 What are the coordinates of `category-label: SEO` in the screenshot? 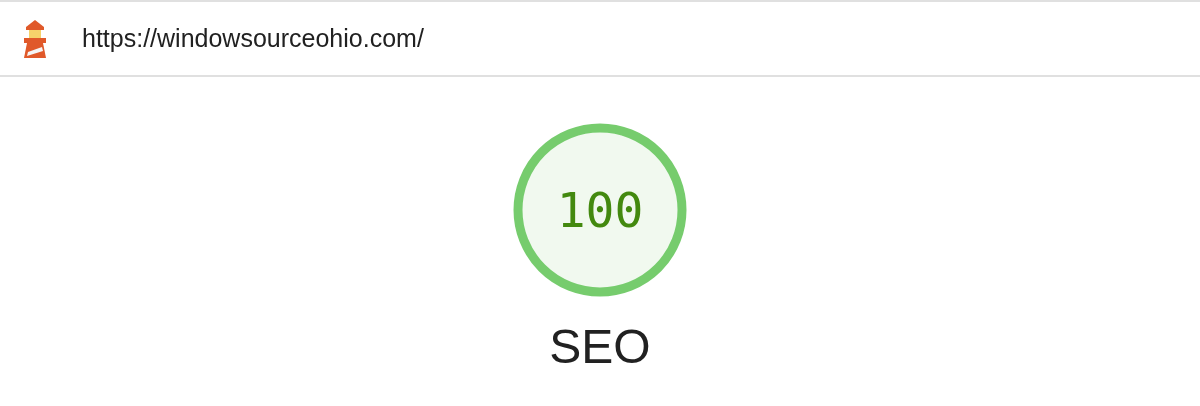 It's located at (600, 347).